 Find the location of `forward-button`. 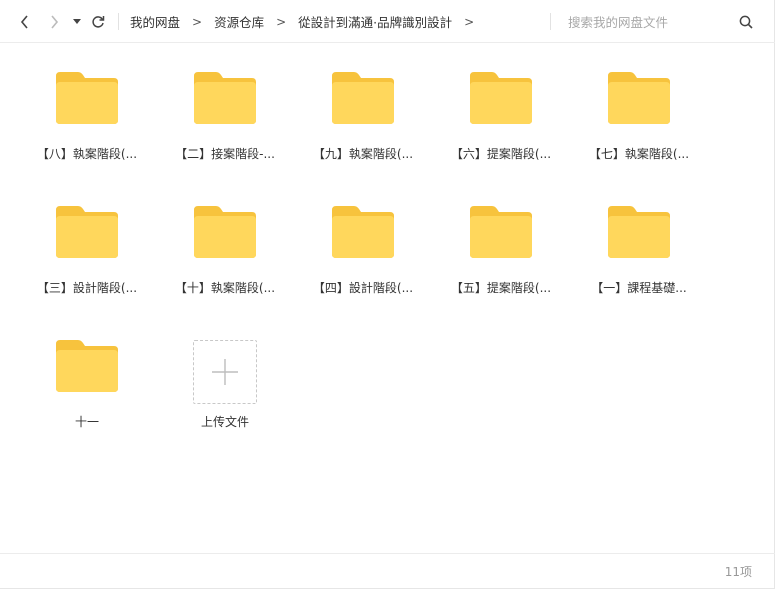

forward-button is located at coordinates (54, 22).